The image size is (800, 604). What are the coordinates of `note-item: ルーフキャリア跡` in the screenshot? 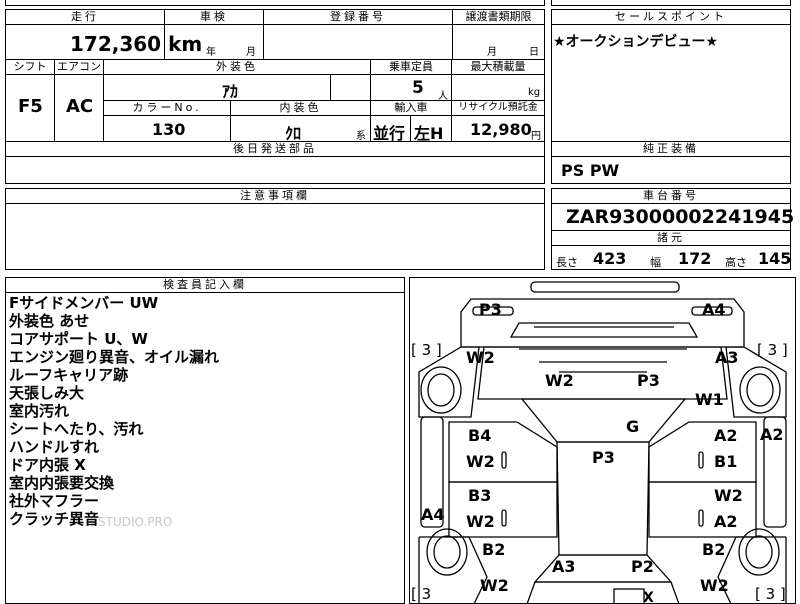 It's located at (69, 375).